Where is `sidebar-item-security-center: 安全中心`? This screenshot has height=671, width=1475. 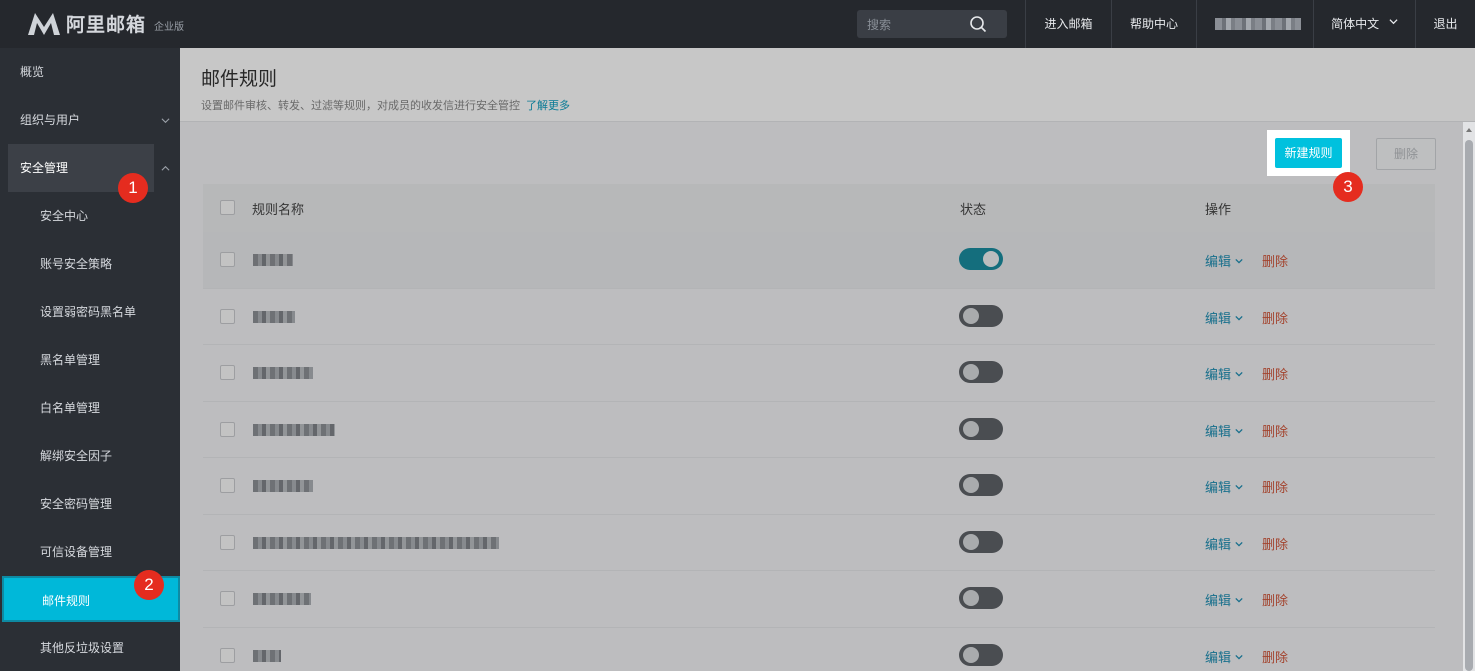 sidebar-item-security-center: 安全中心 is located at coordinates (90, 216).